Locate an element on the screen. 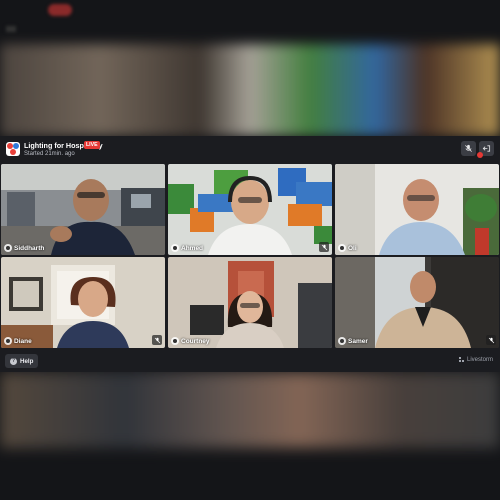  app-logo is located at coordinates (13, 149).